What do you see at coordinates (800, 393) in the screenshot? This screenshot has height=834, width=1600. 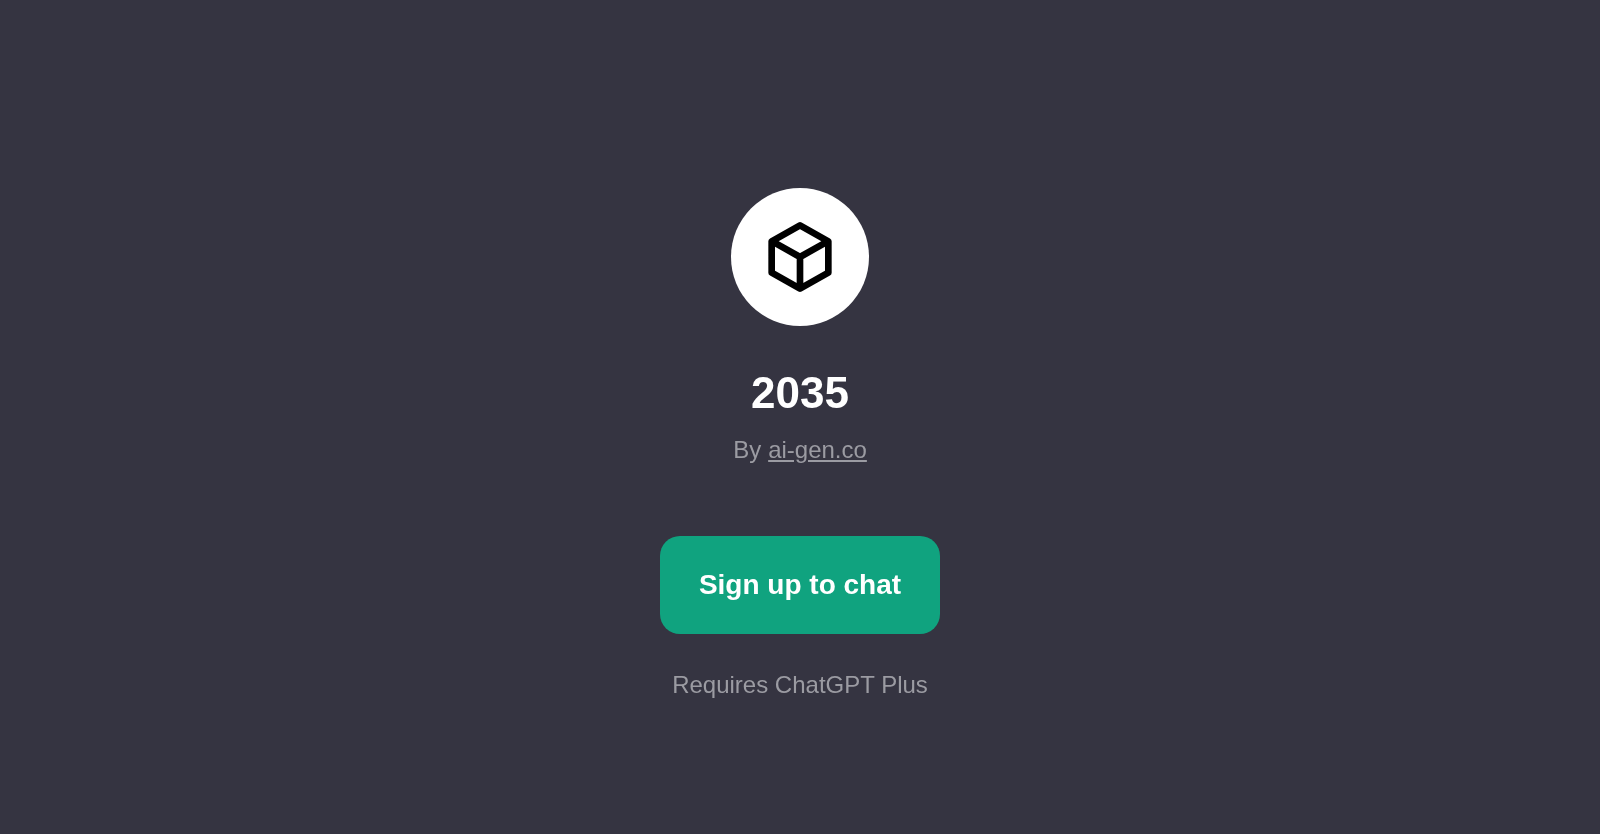 I see `gpt-title: 2035` at bounding box center [800, 393].